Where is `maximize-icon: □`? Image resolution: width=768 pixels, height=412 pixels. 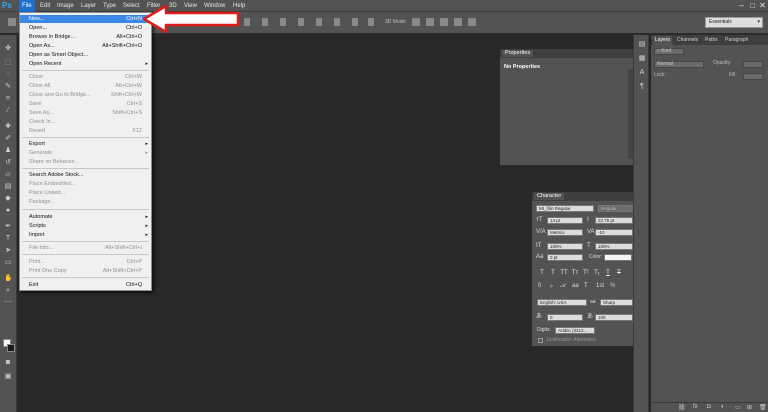 maximize-icon: □ is located at coordinates (752, 5).